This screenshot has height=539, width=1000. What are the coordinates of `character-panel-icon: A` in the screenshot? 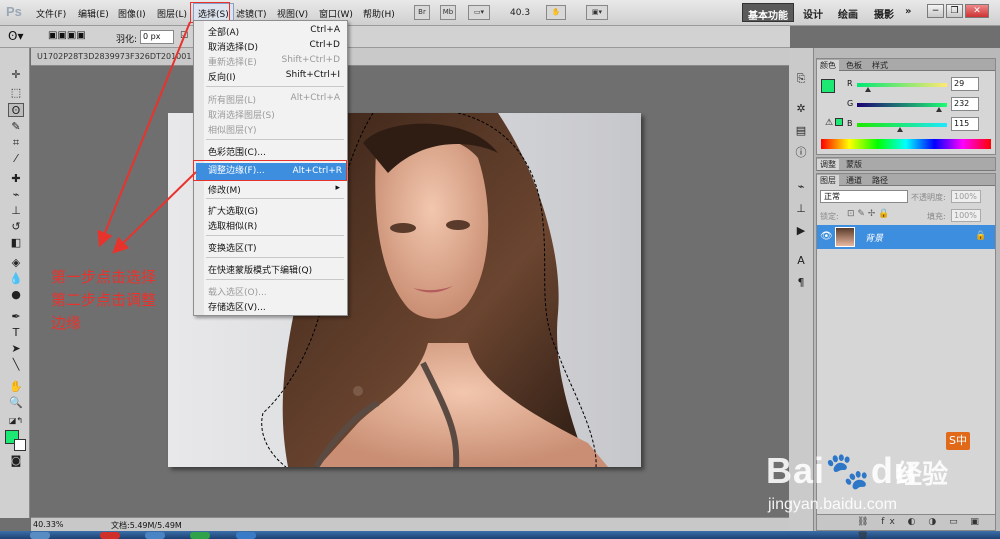 It's located at (801, 261).